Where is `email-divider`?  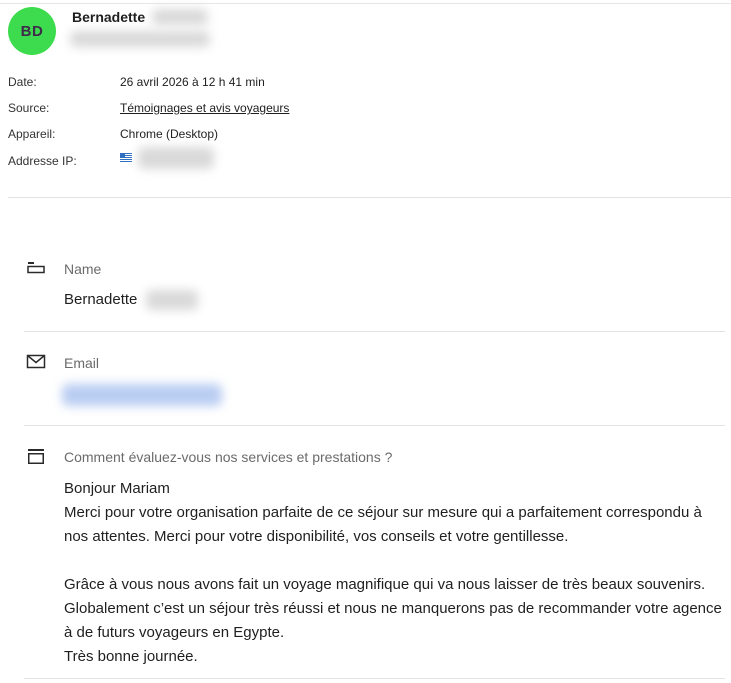
email-divider is located at coordinates (374, 425).